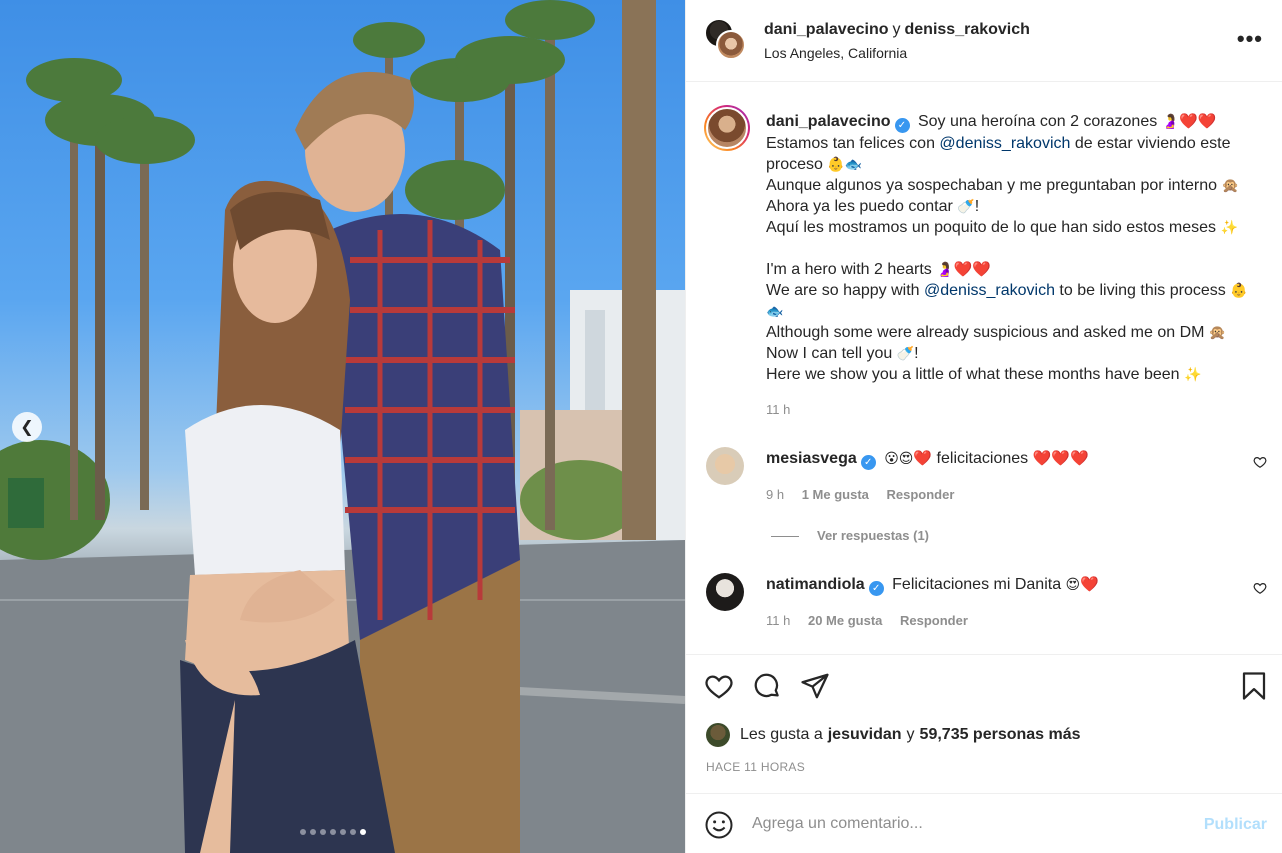 The width and height of the screenshot is (1282, 853). I want to click on caption-text: de estar viviendo este, so click(1150, 143).